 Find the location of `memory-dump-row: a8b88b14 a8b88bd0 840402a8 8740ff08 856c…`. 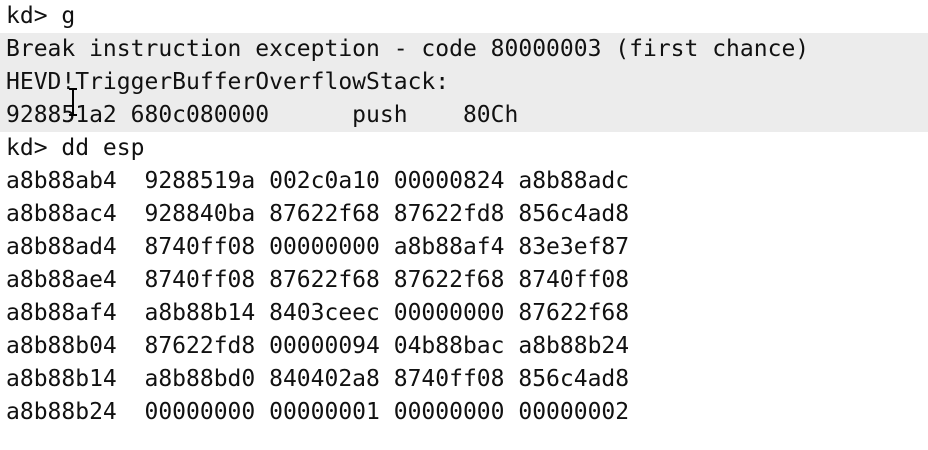

memory-dump-row: a8b88b14 a8b88bd0 840402a8 8740ff08 856c… is located at coordinates (464, 379).